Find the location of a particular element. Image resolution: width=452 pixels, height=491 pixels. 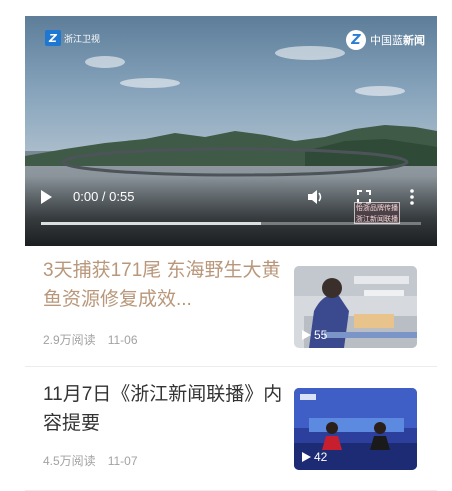

news-brand-text: 中国蓝新闻 is located at coordinates (397, 40).